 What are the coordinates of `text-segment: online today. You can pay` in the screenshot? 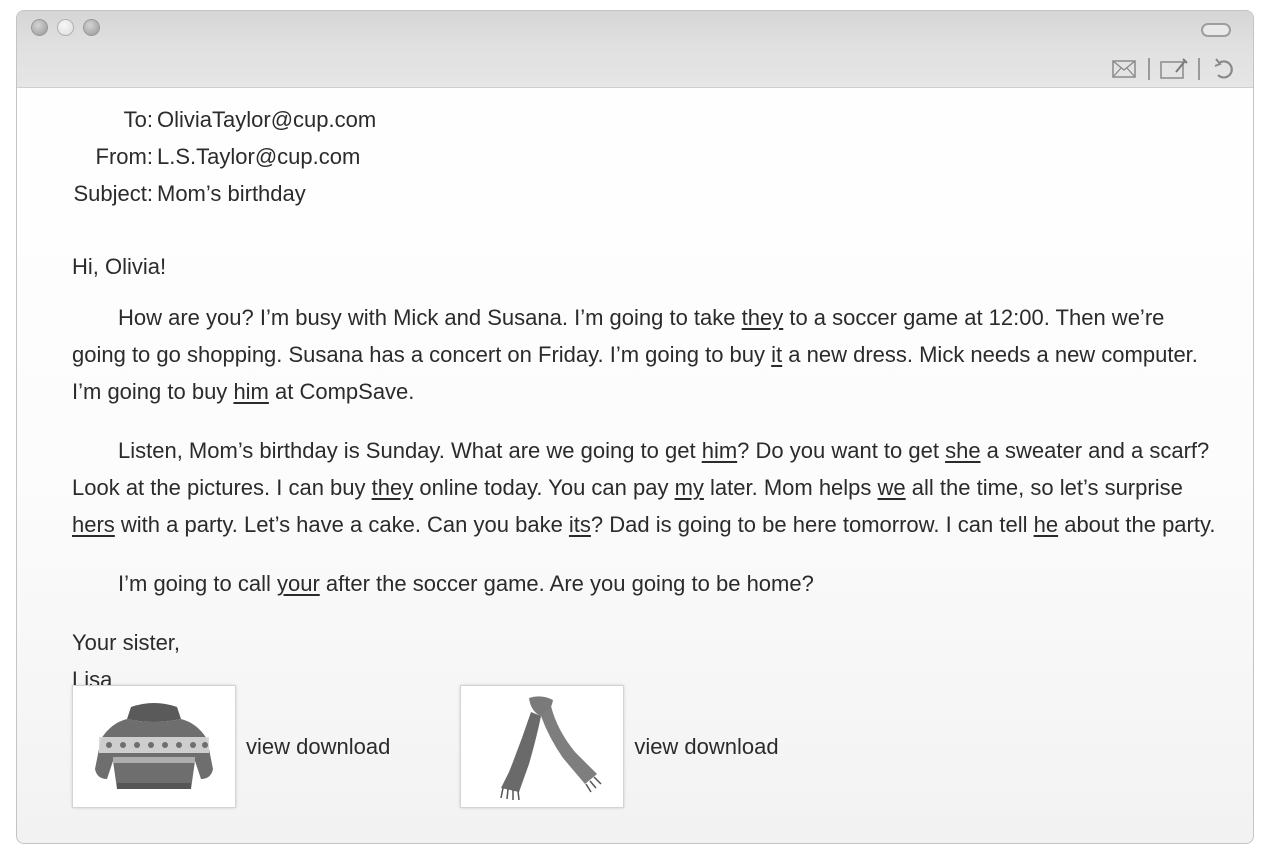 It's located at (544, 487).